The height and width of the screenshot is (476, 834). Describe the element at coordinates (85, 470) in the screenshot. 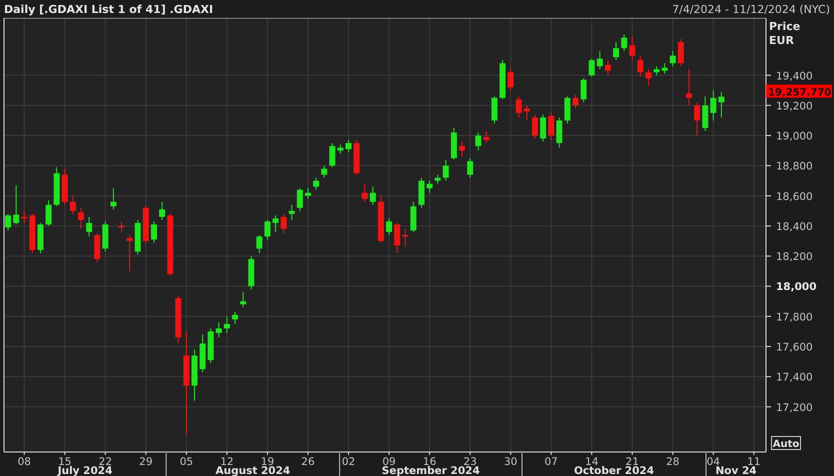

I see `month-label: July 2024` at that location.